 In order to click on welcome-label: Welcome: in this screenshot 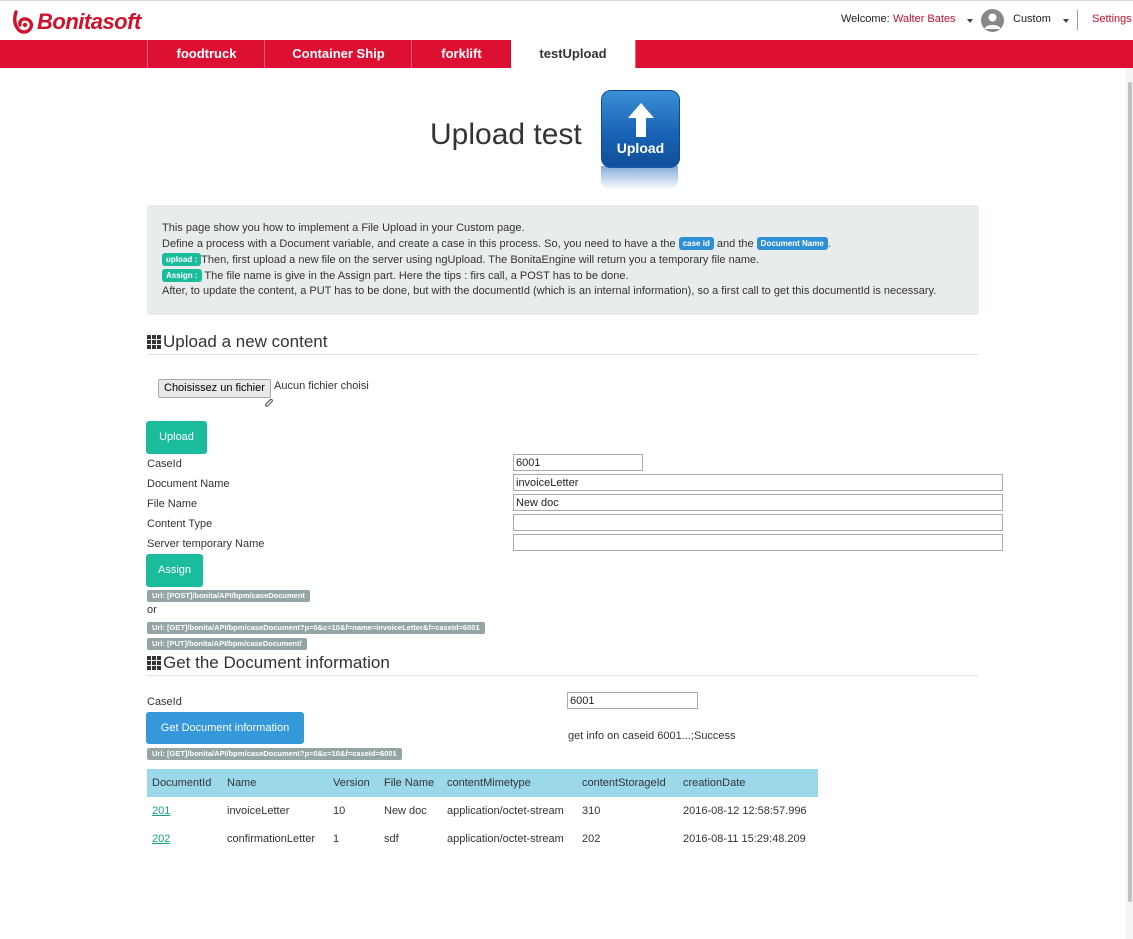, I will do `click(865, 19)`.